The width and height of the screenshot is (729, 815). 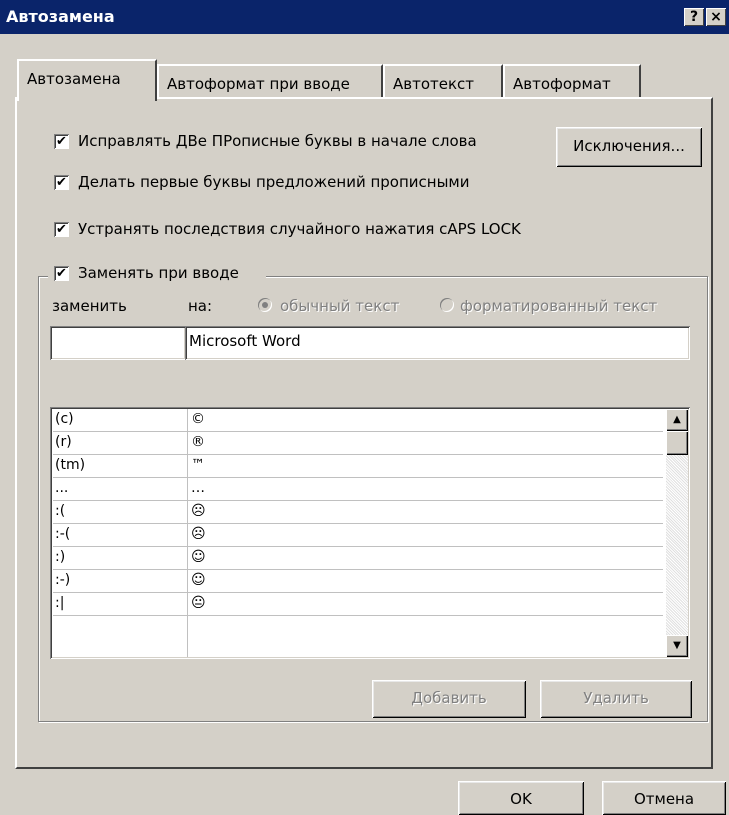 I want to click on tab-autocorrect: Автозамена, so click(x=87, y=80).